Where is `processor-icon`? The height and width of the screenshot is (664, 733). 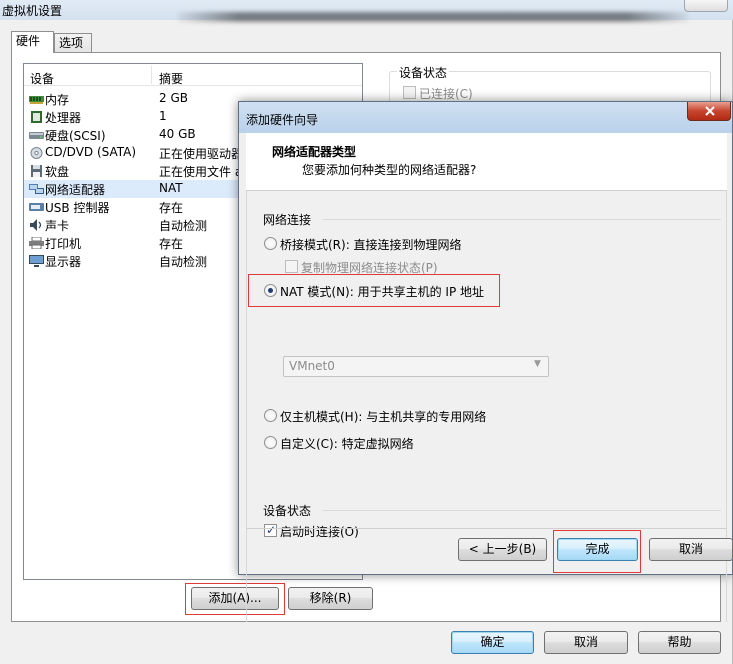
processor-icon is located at coordinates (36, 117).